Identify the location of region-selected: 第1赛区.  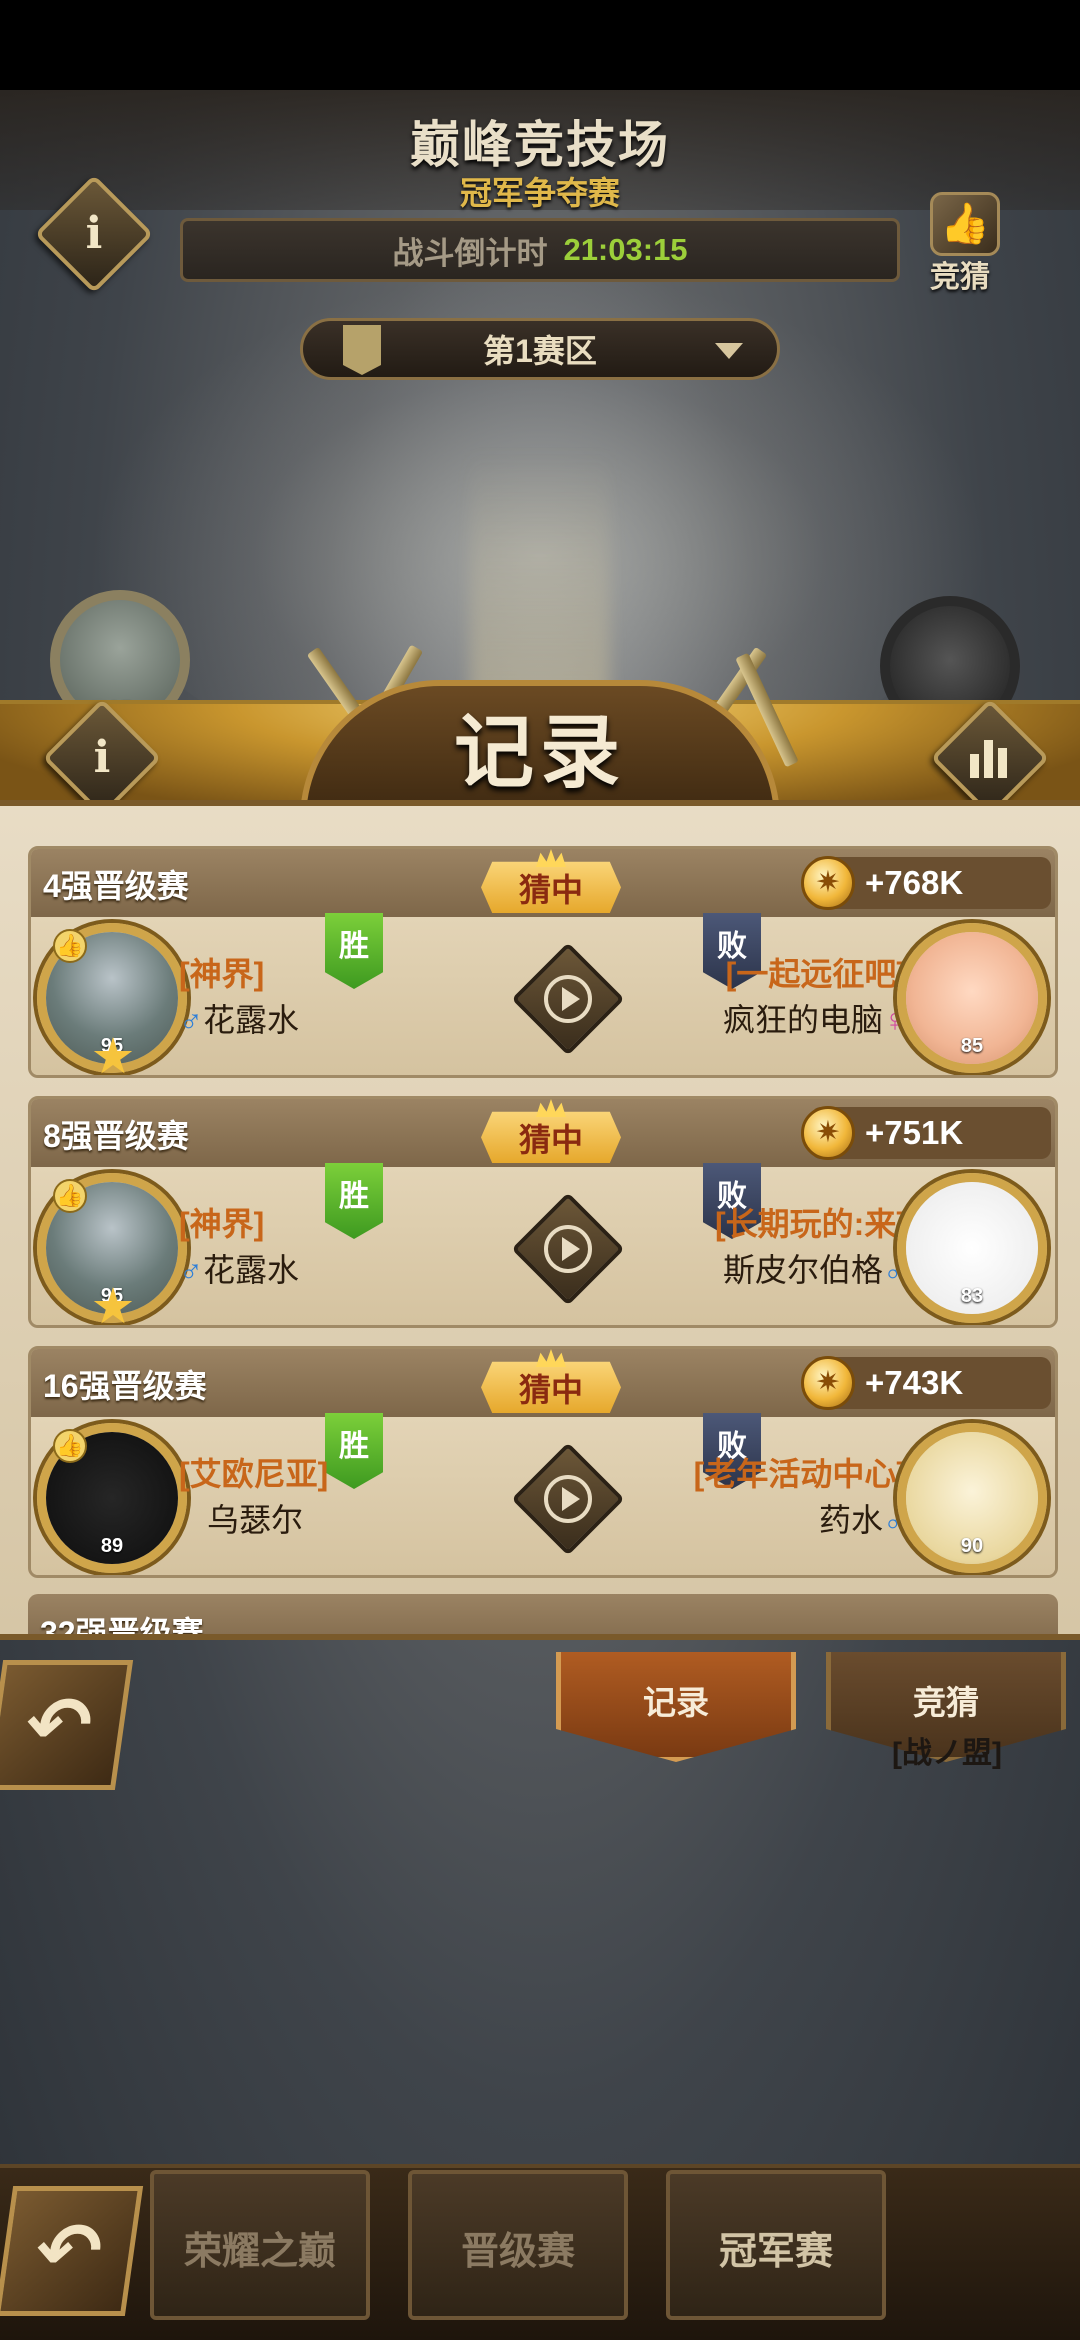
(540, 351).